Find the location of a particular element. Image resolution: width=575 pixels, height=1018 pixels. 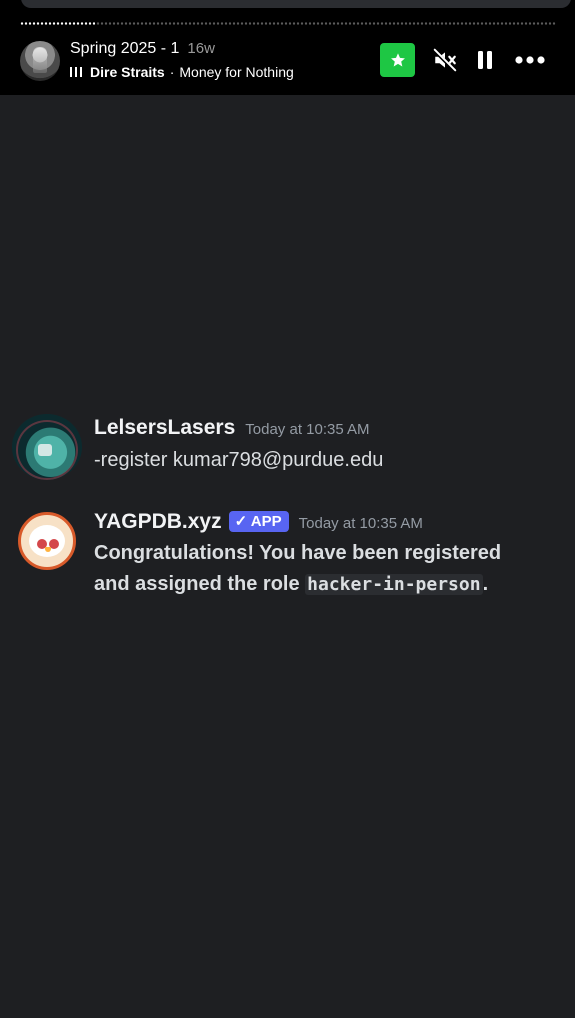

track-name: Money for Nothing is located at coordinates (236, 72).